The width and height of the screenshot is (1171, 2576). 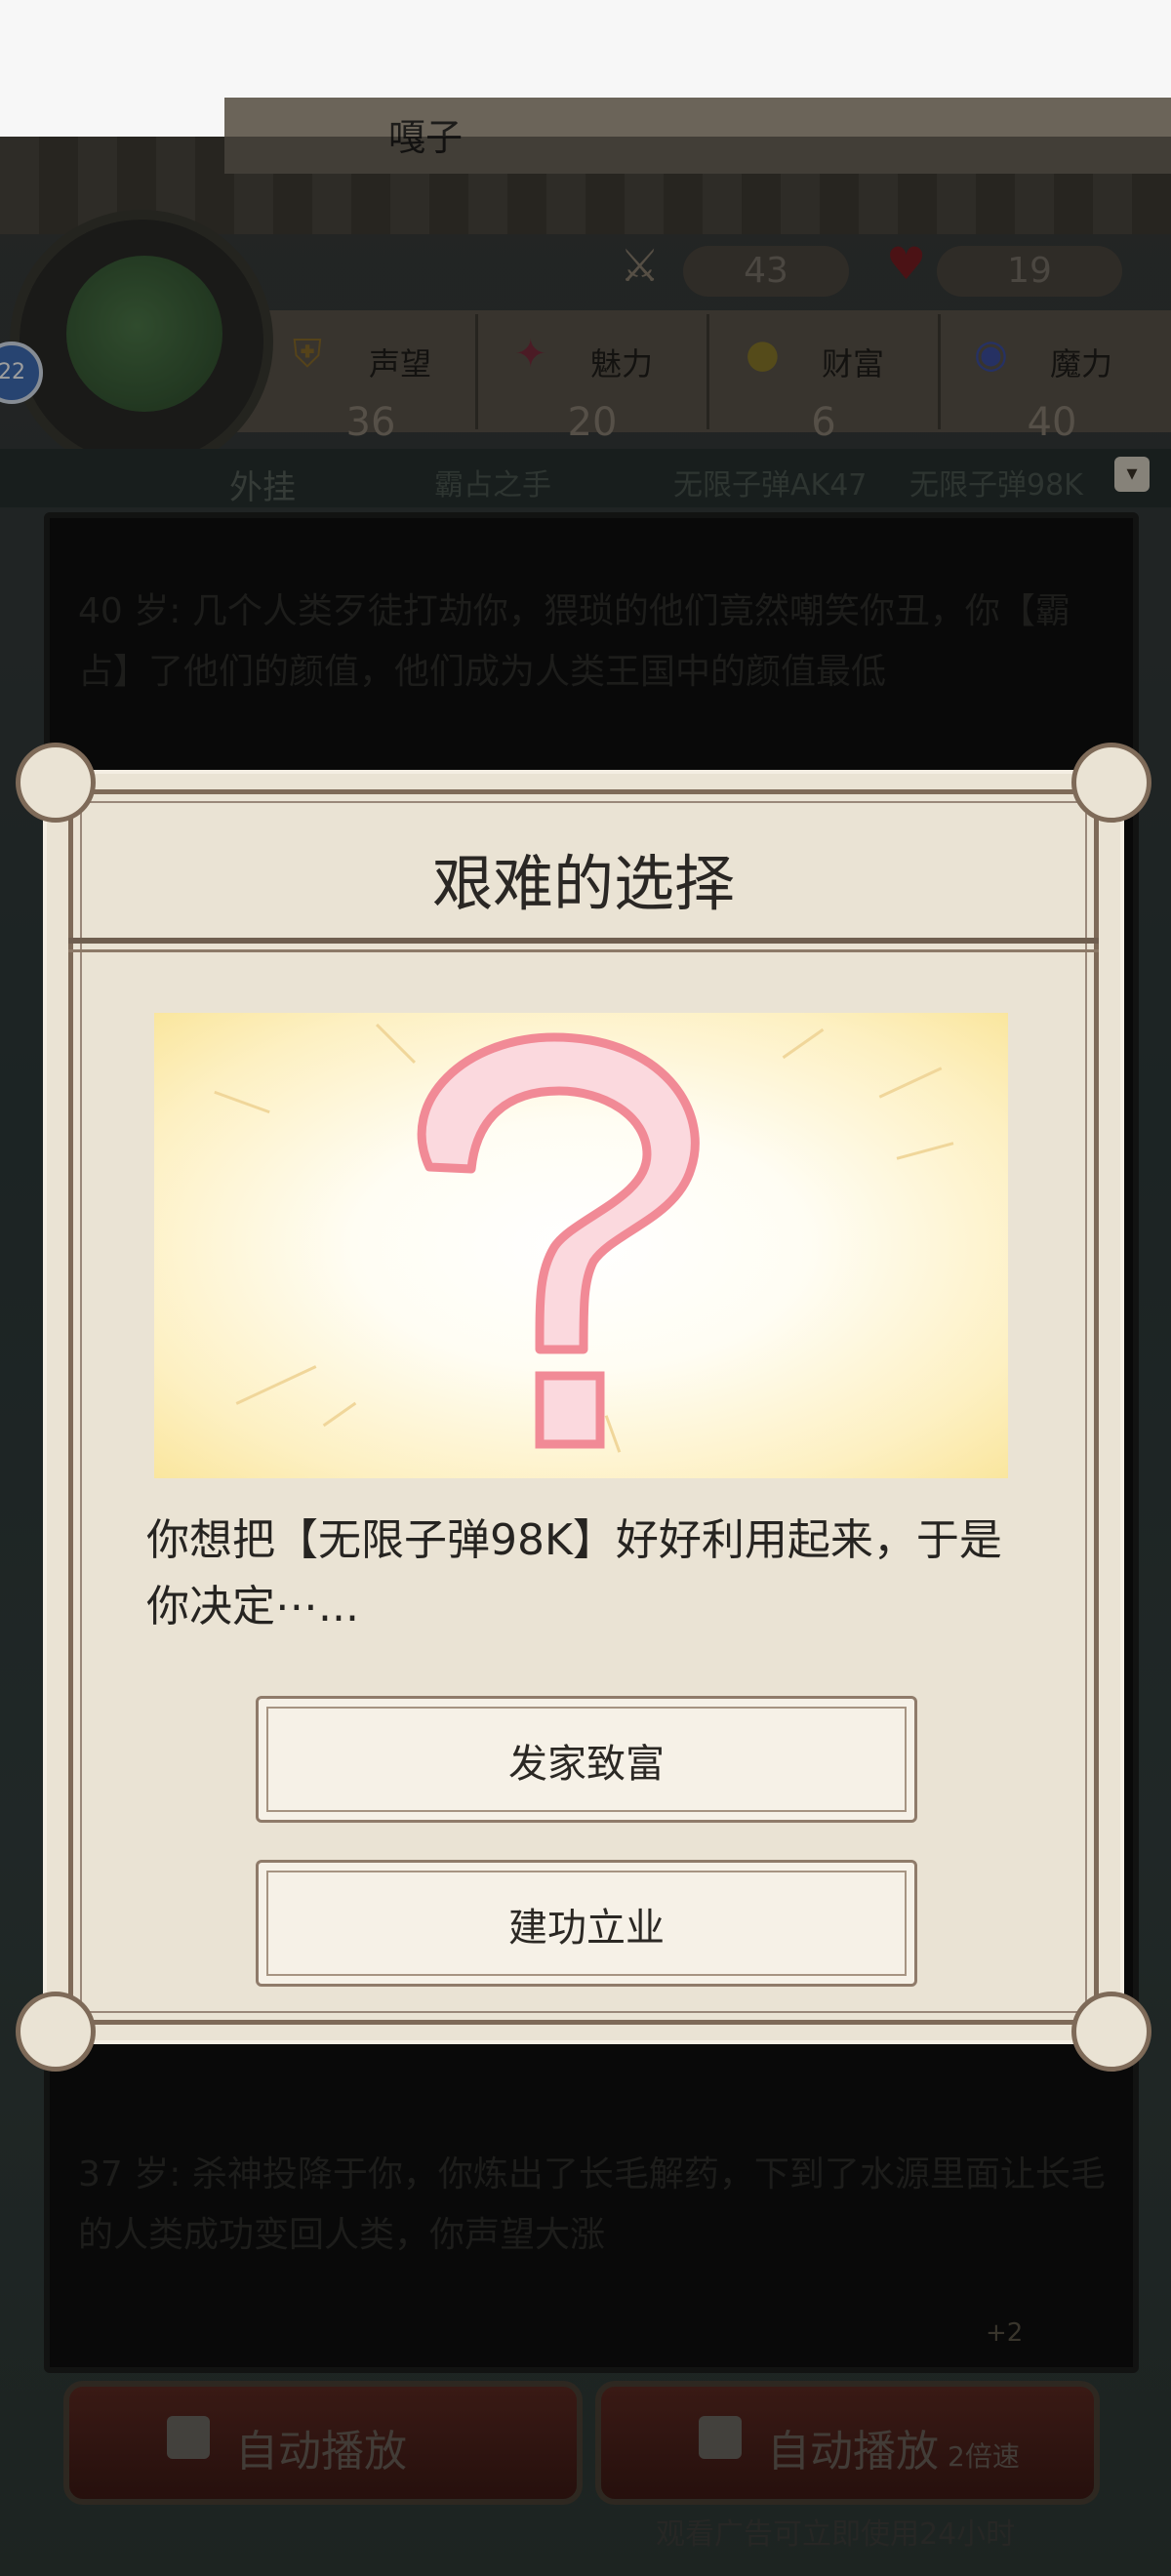 What do you see at coordinates (583, 883) in the screenshot?
I see `dialog-title: 艰难的选择` at bounding box center [583, 883].